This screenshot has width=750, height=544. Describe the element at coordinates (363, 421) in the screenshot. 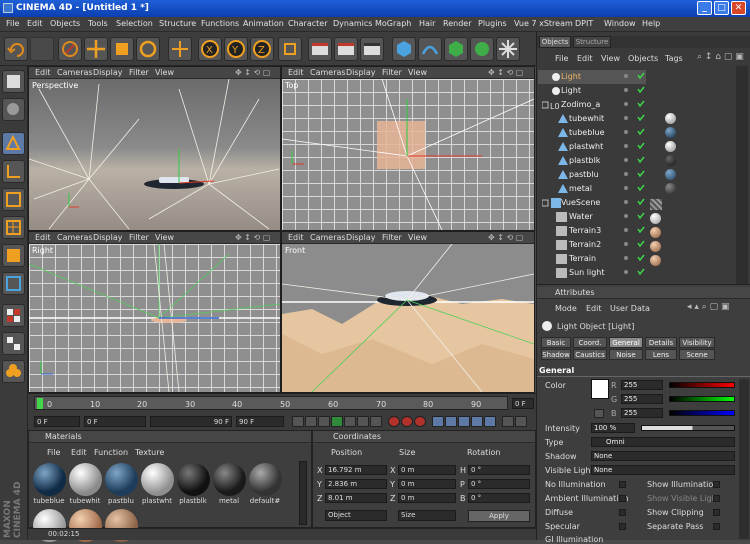

I see `next-key-icon` at that location.